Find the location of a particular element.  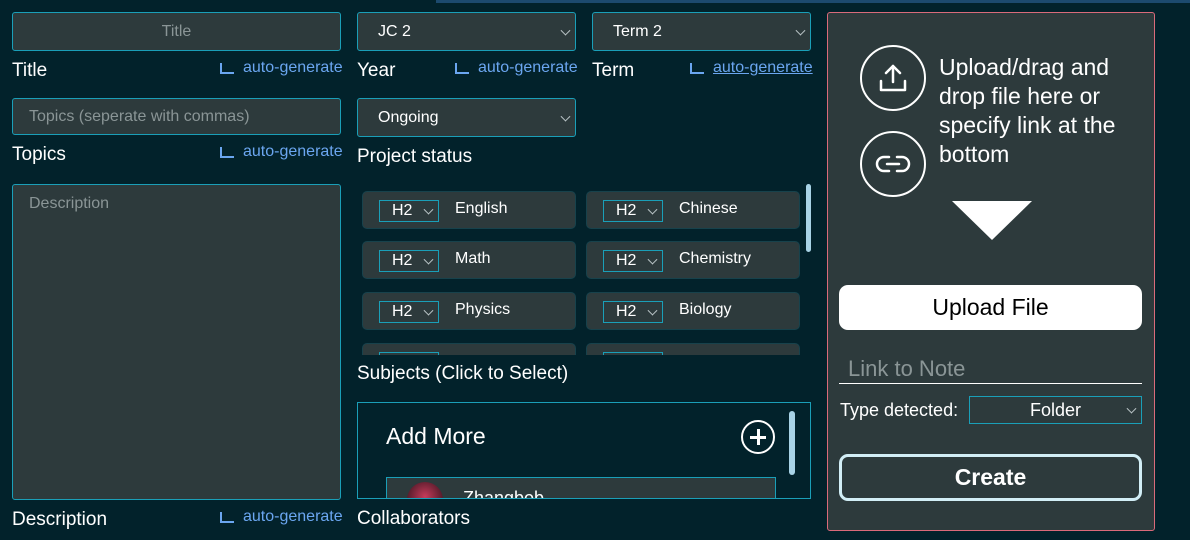

create-button: Create is located at coordinates (990, 477).